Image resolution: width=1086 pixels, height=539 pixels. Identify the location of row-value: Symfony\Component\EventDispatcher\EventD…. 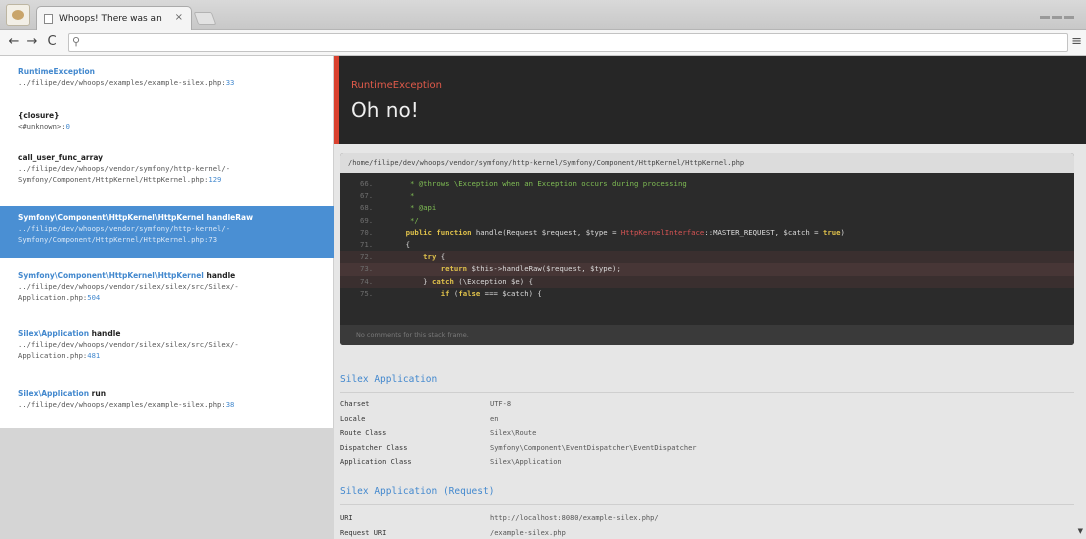
(593, 447).